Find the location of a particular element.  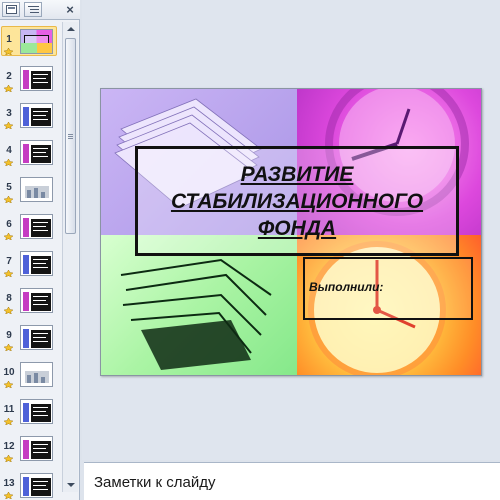

slide-thumbnail-11: 11 is located at coordinates (31, 409).